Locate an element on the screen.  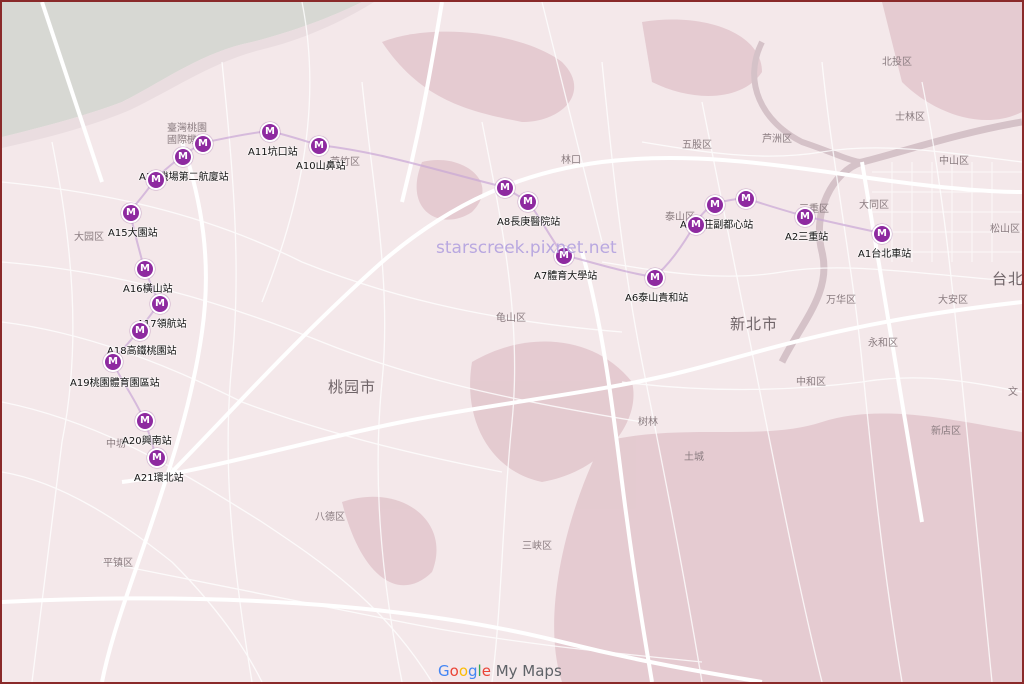
station-label-a21: A21環北站 is located at coordinates (159, 476).